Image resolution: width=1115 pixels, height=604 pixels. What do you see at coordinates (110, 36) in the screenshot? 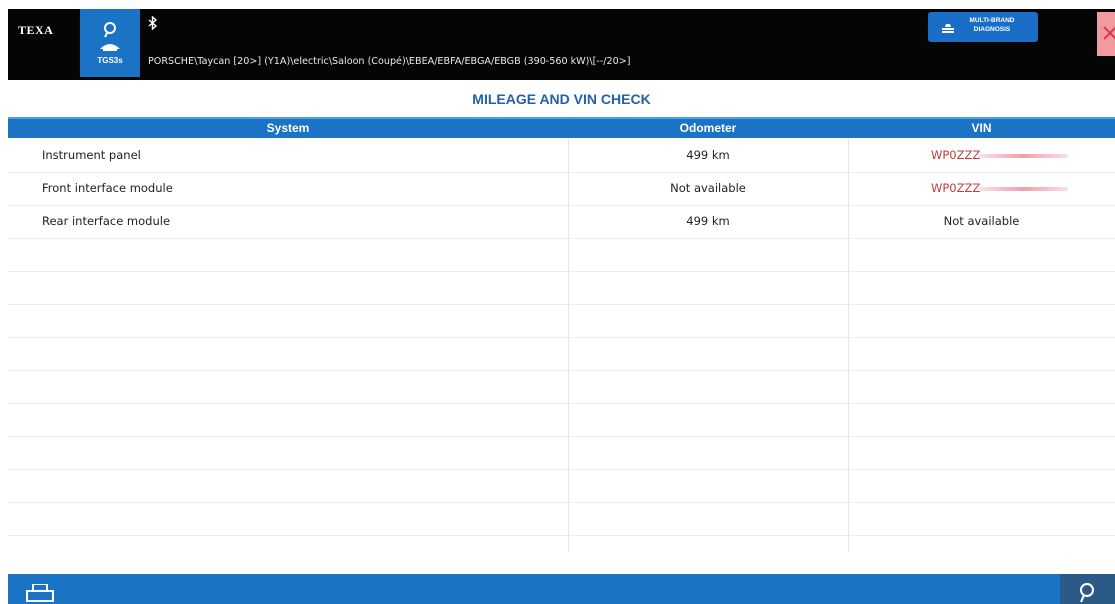
I see `user-search-icon` at bounding box center [110, 36].